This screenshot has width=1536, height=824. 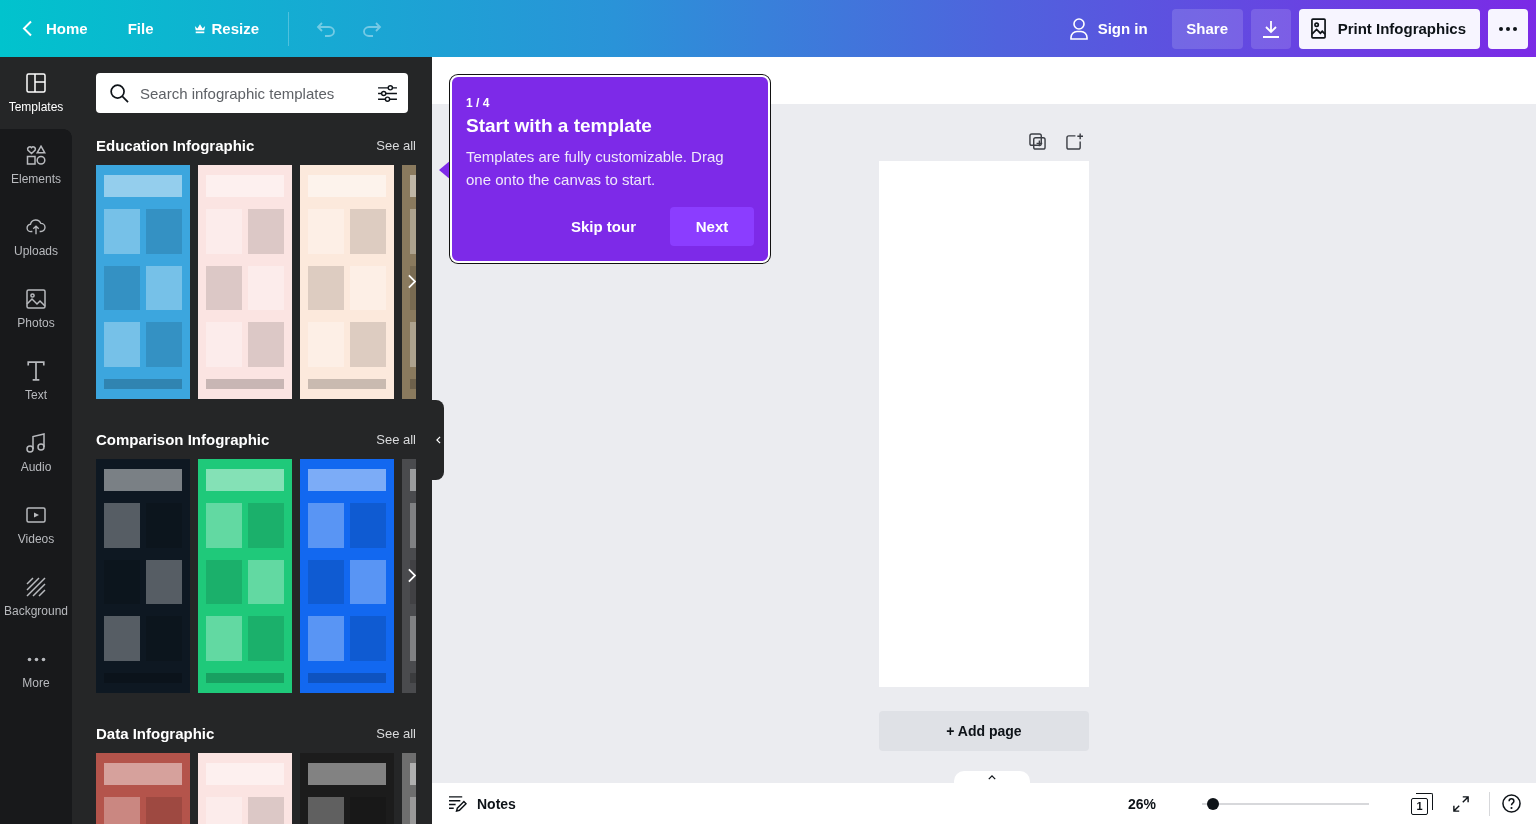 I want to click on section-title: Comparison Infographic, so click(x=183, y=439).